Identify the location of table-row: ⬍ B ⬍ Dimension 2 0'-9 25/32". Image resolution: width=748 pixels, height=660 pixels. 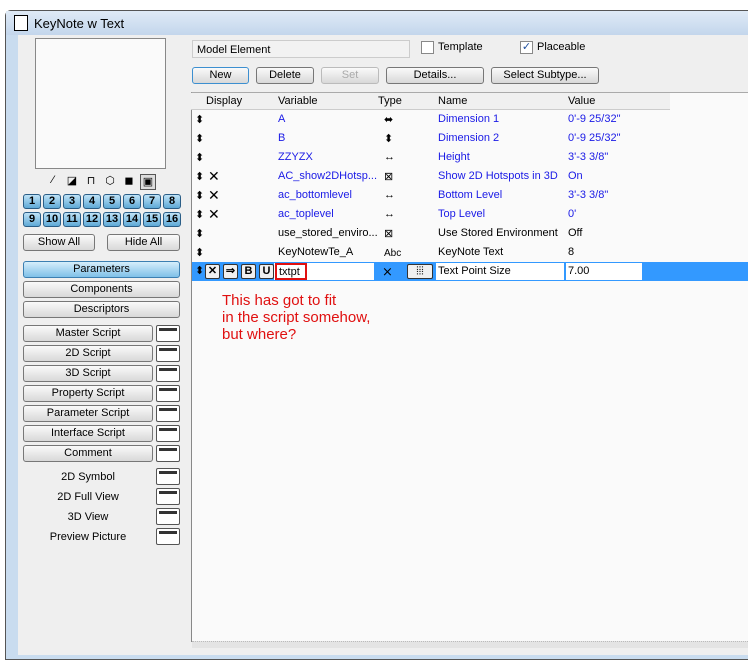
(470, 138).